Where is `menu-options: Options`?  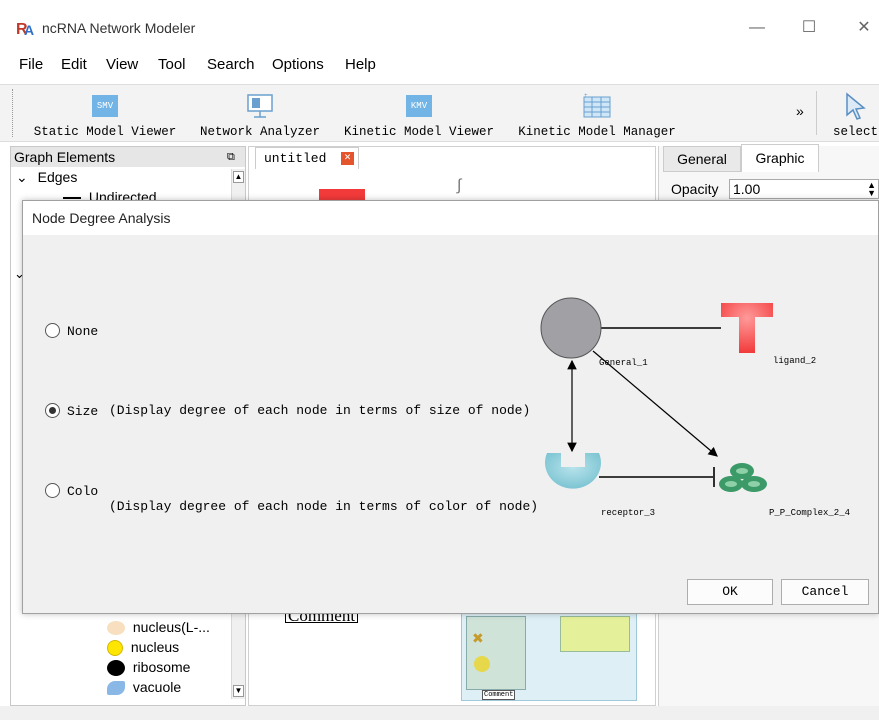 menu-options: Options is located at coordinates (298, 64).